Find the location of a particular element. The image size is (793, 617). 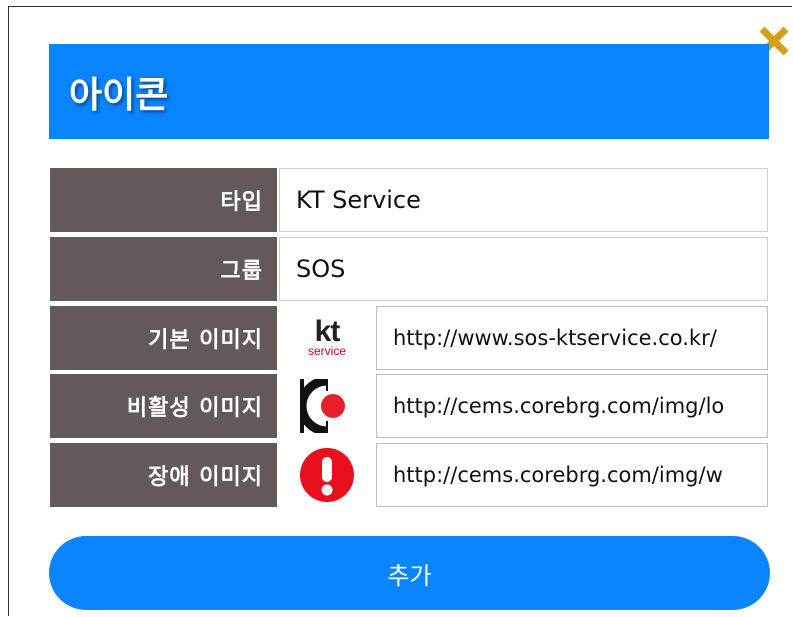

dialog-title-bar: 아이콘 is located at coordinates (409, 91).